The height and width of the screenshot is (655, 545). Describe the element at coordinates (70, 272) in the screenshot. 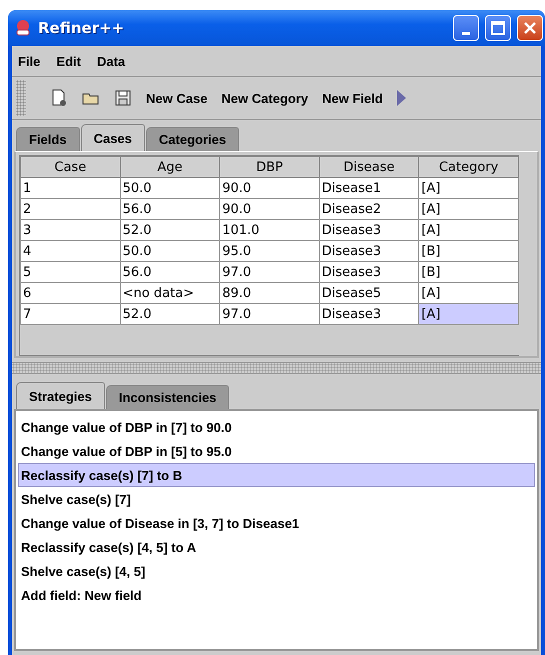

I see `table-cell: 5` at that location.